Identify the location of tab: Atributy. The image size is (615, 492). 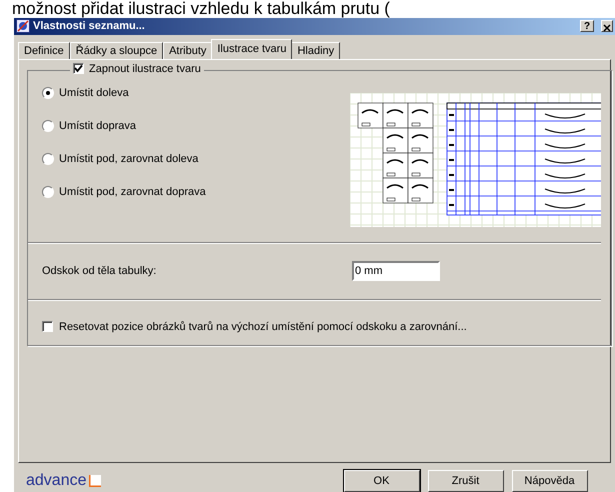
(187, 50).